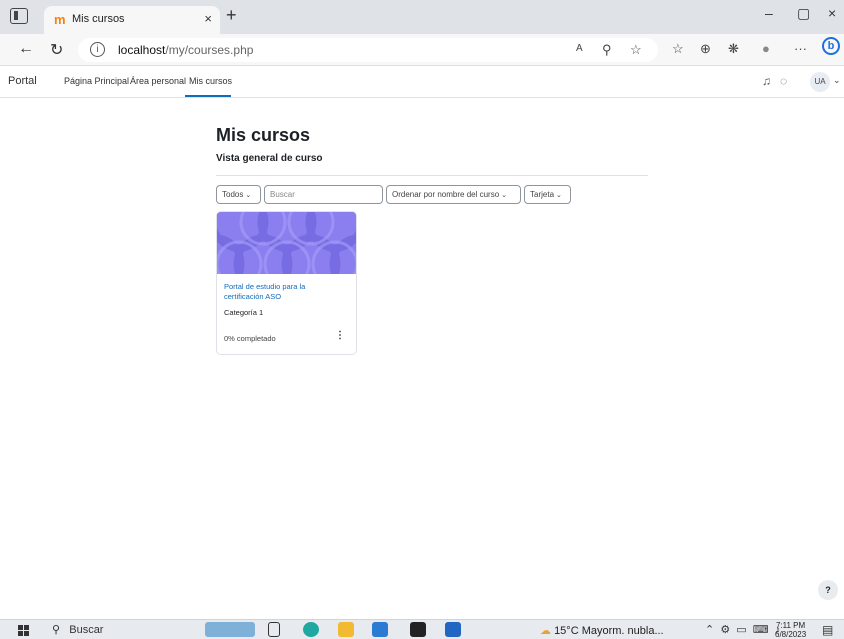  What do you see at coordinates (282, 194) in the screenshot?
I see `search-placeholder: Buscar` at bounding box center [282, 194].